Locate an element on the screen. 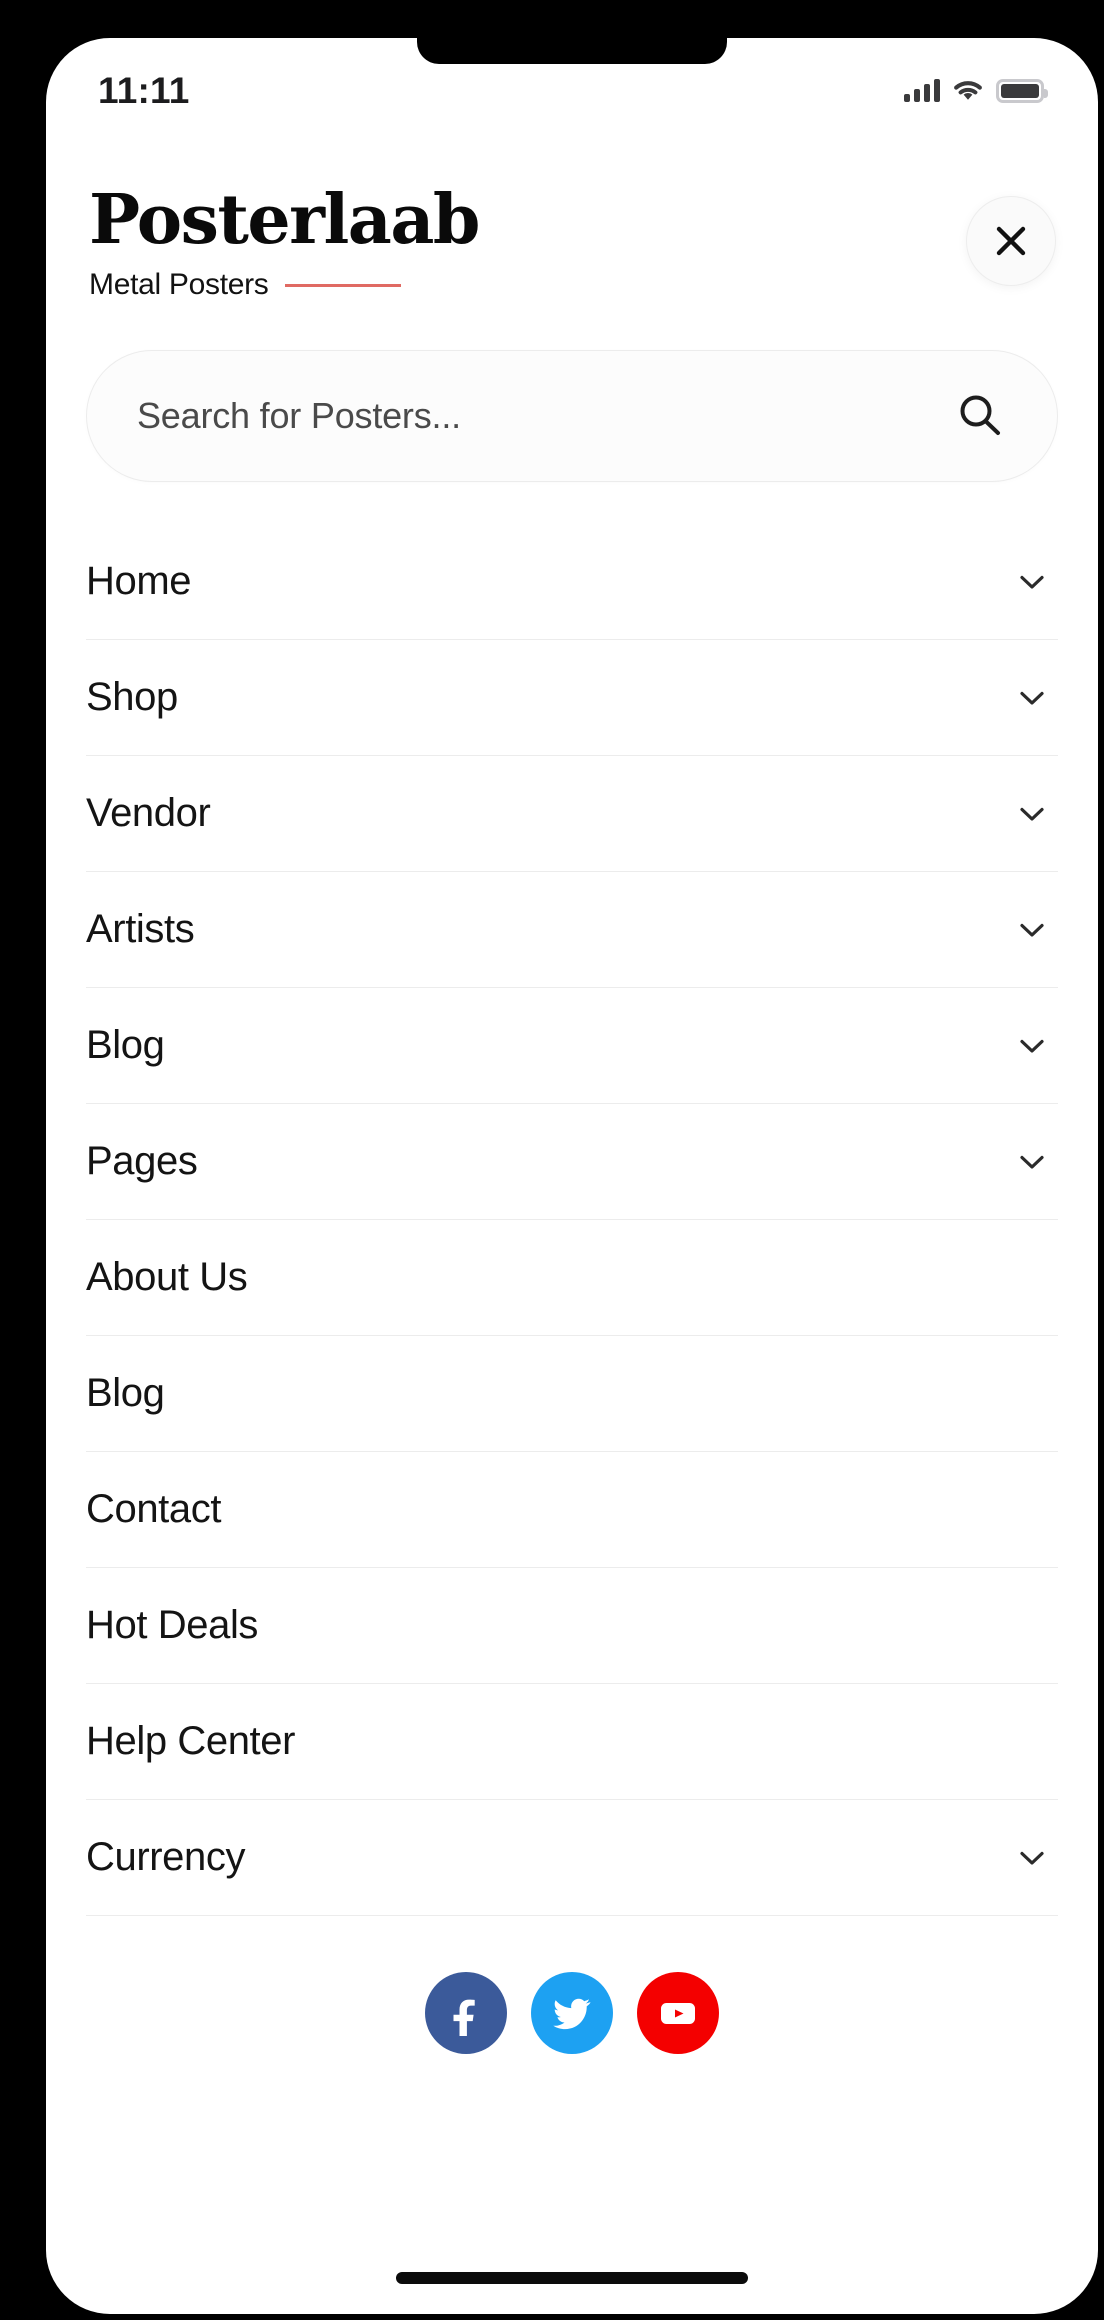 The width and height of the screenshot is (1104, 2320). brand-name: Posterlaab is located at coordinates (284, 220).